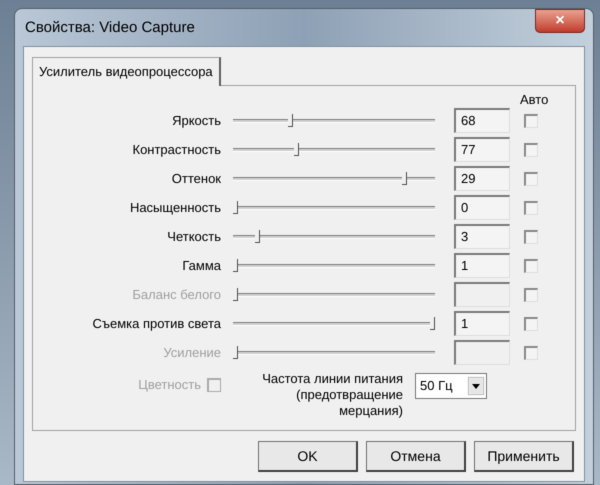 The image size is (600, 485). I want to click on window-title: Свойства: Video Capture, so click(110, 28).